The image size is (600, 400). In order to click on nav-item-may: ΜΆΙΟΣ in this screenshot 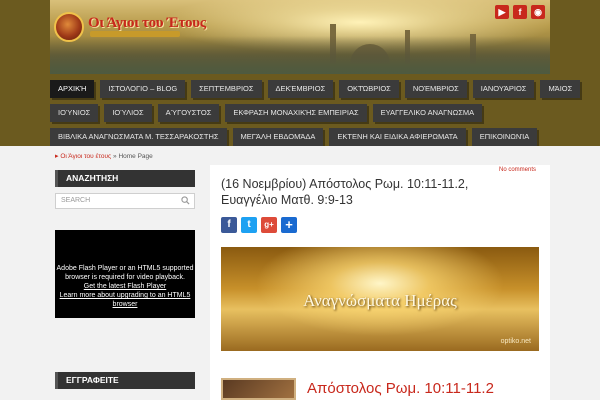, I will do `click(560, 89)`.